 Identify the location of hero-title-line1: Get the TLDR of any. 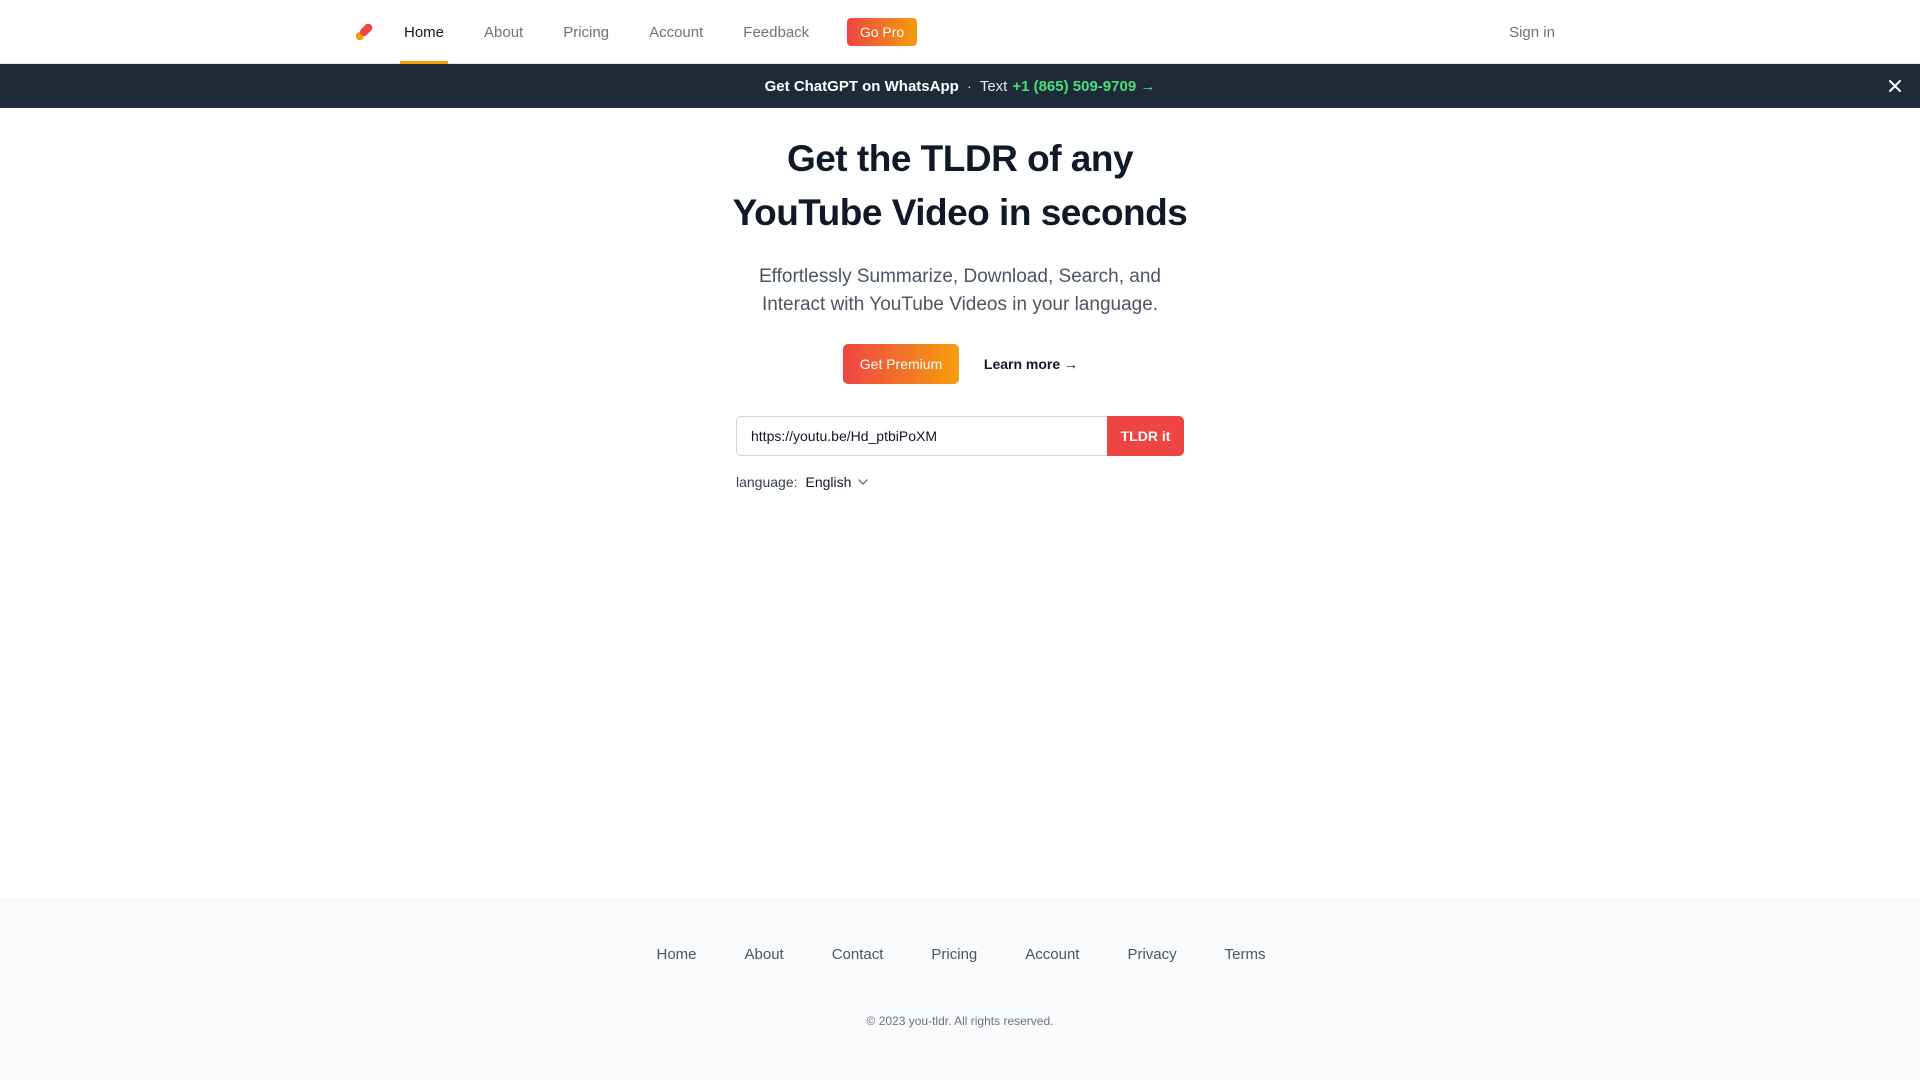
(960, 158).